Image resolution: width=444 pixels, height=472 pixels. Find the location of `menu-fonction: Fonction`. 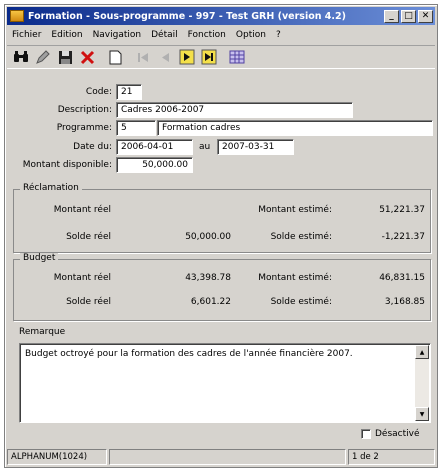

menu-fonction: Fonction is located at coordinates (207, 35).